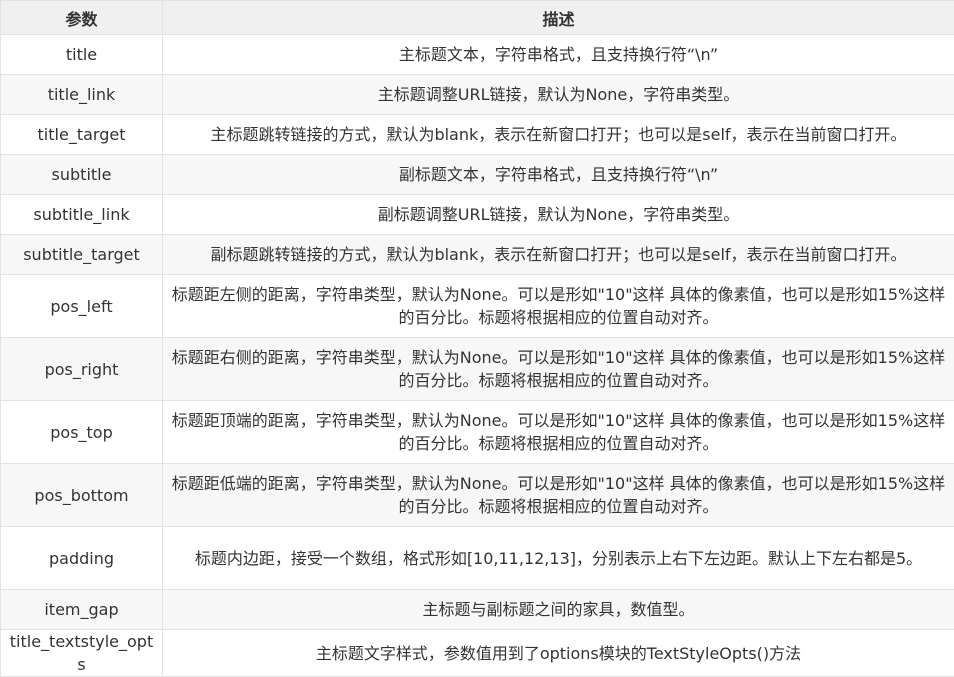  What do you see at coordinates (82, 135) in the screenshot?
I see `param-cell: title_target` at bounding box center [82, 135].